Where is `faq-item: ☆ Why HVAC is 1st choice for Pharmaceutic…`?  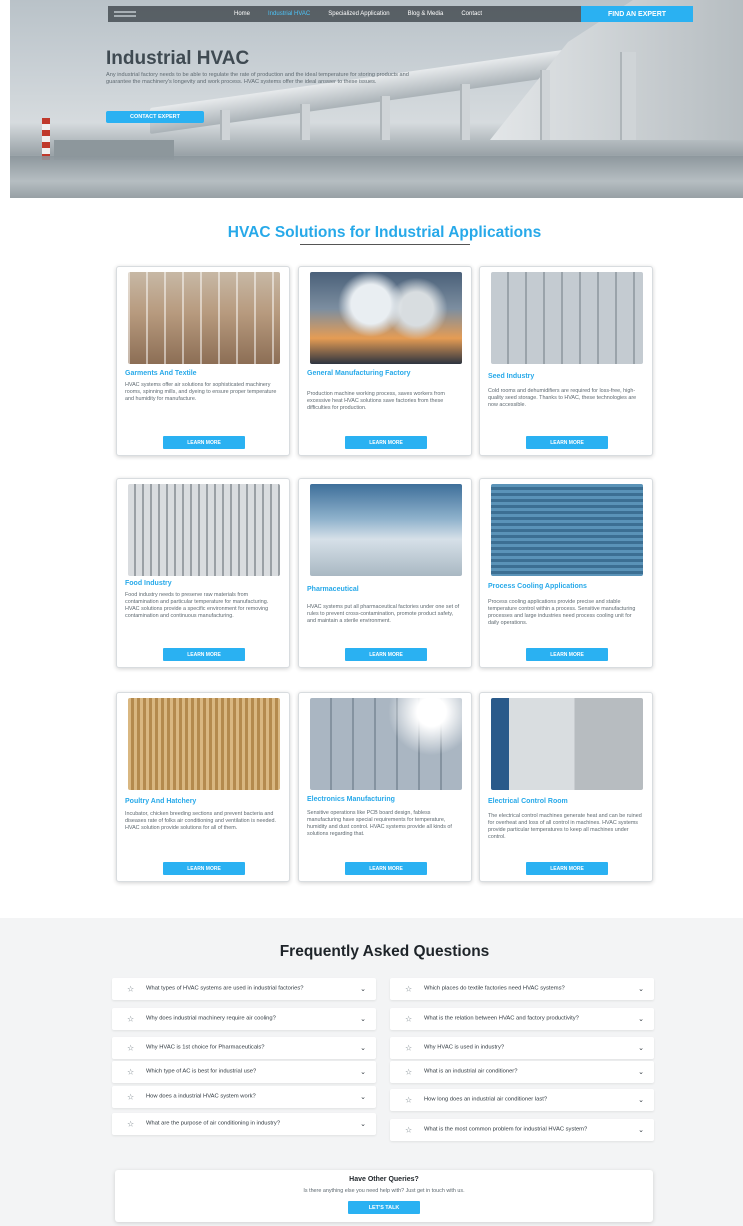
faq-item: ☆ Why HVAC is 1st choice for Pharmaceutic… is located at coordinates (244, 1048).